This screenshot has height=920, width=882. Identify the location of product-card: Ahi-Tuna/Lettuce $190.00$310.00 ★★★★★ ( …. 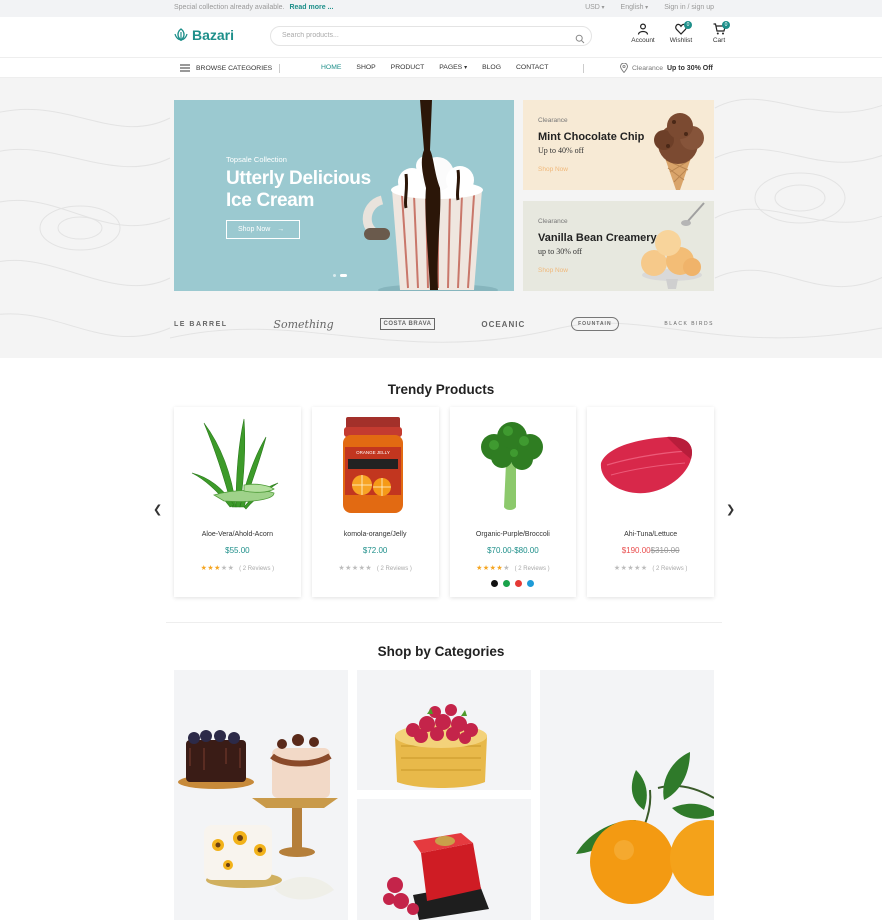
(650, 502).